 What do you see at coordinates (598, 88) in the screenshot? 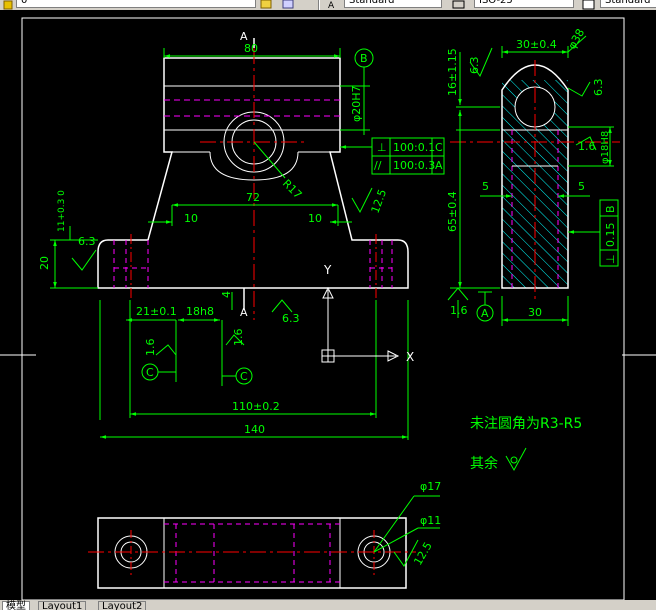
I see `roughness-right-top: 6.3` at bounding box center [598, 88].